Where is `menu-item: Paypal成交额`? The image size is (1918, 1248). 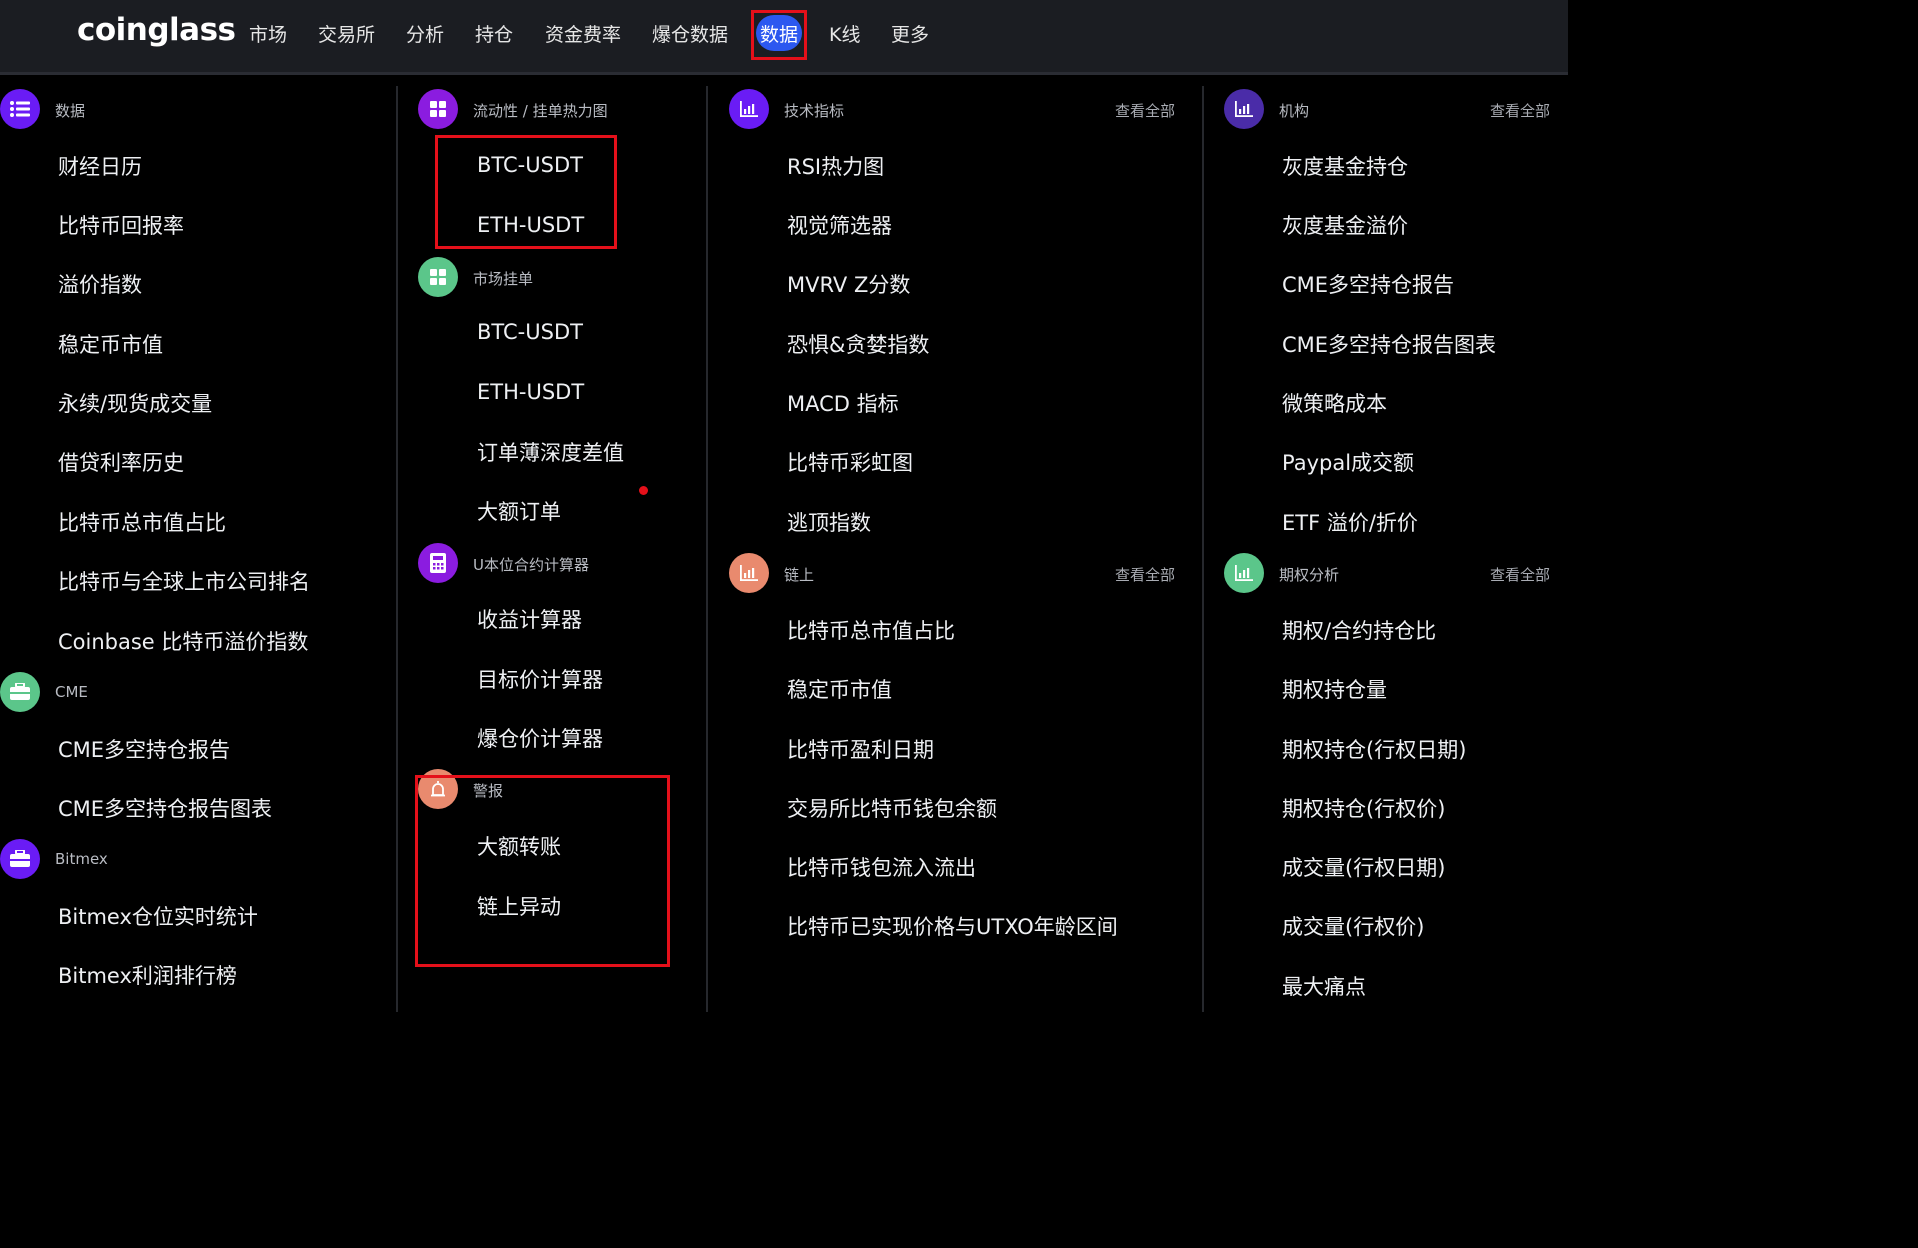
menu-item: Paypal成交额 is located at coordinates (1348, 462).